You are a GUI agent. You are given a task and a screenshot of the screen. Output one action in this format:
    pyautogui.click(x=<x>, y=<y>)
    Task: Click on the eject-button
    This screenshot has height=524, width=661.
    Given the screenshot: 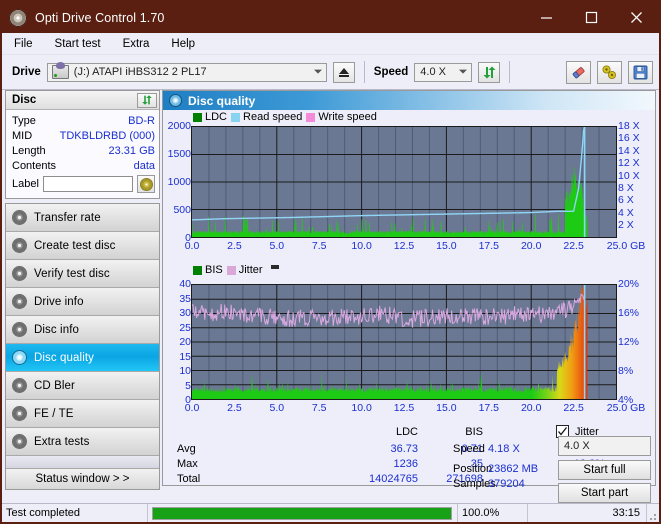 What is the action you would take?
    pyautogui.click(x=343, y=72)
    